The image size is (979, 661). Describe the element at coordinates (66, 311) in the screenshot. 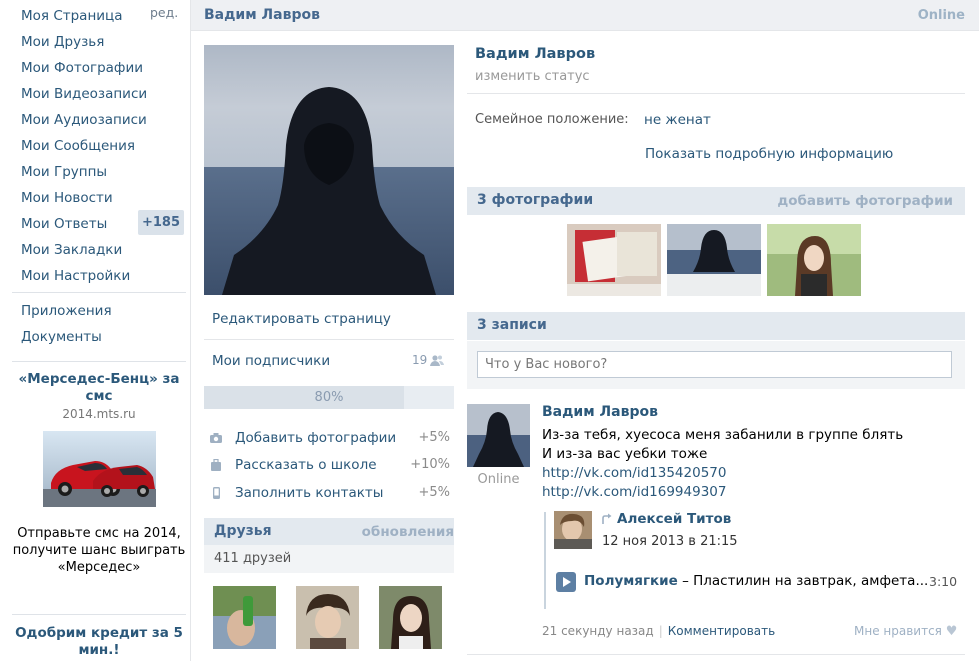

I see `nav-apps: Приложения` at that location.